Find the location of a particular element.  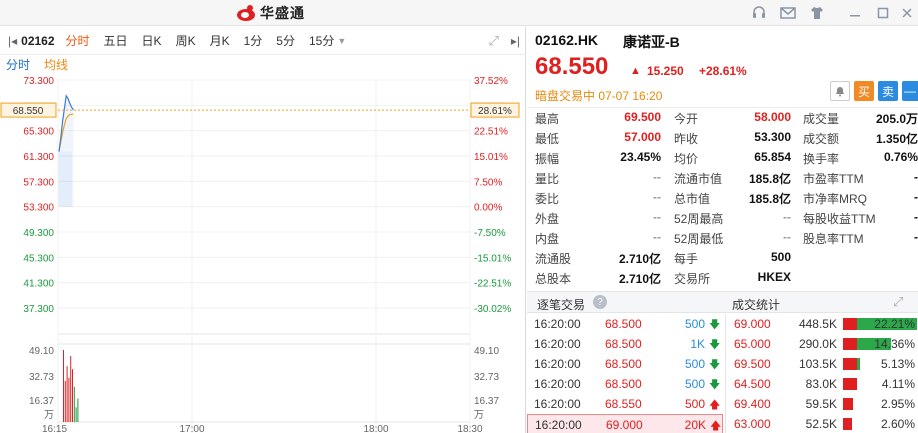

time-tick-label: 17:00 is located at coordinates (191, 428).